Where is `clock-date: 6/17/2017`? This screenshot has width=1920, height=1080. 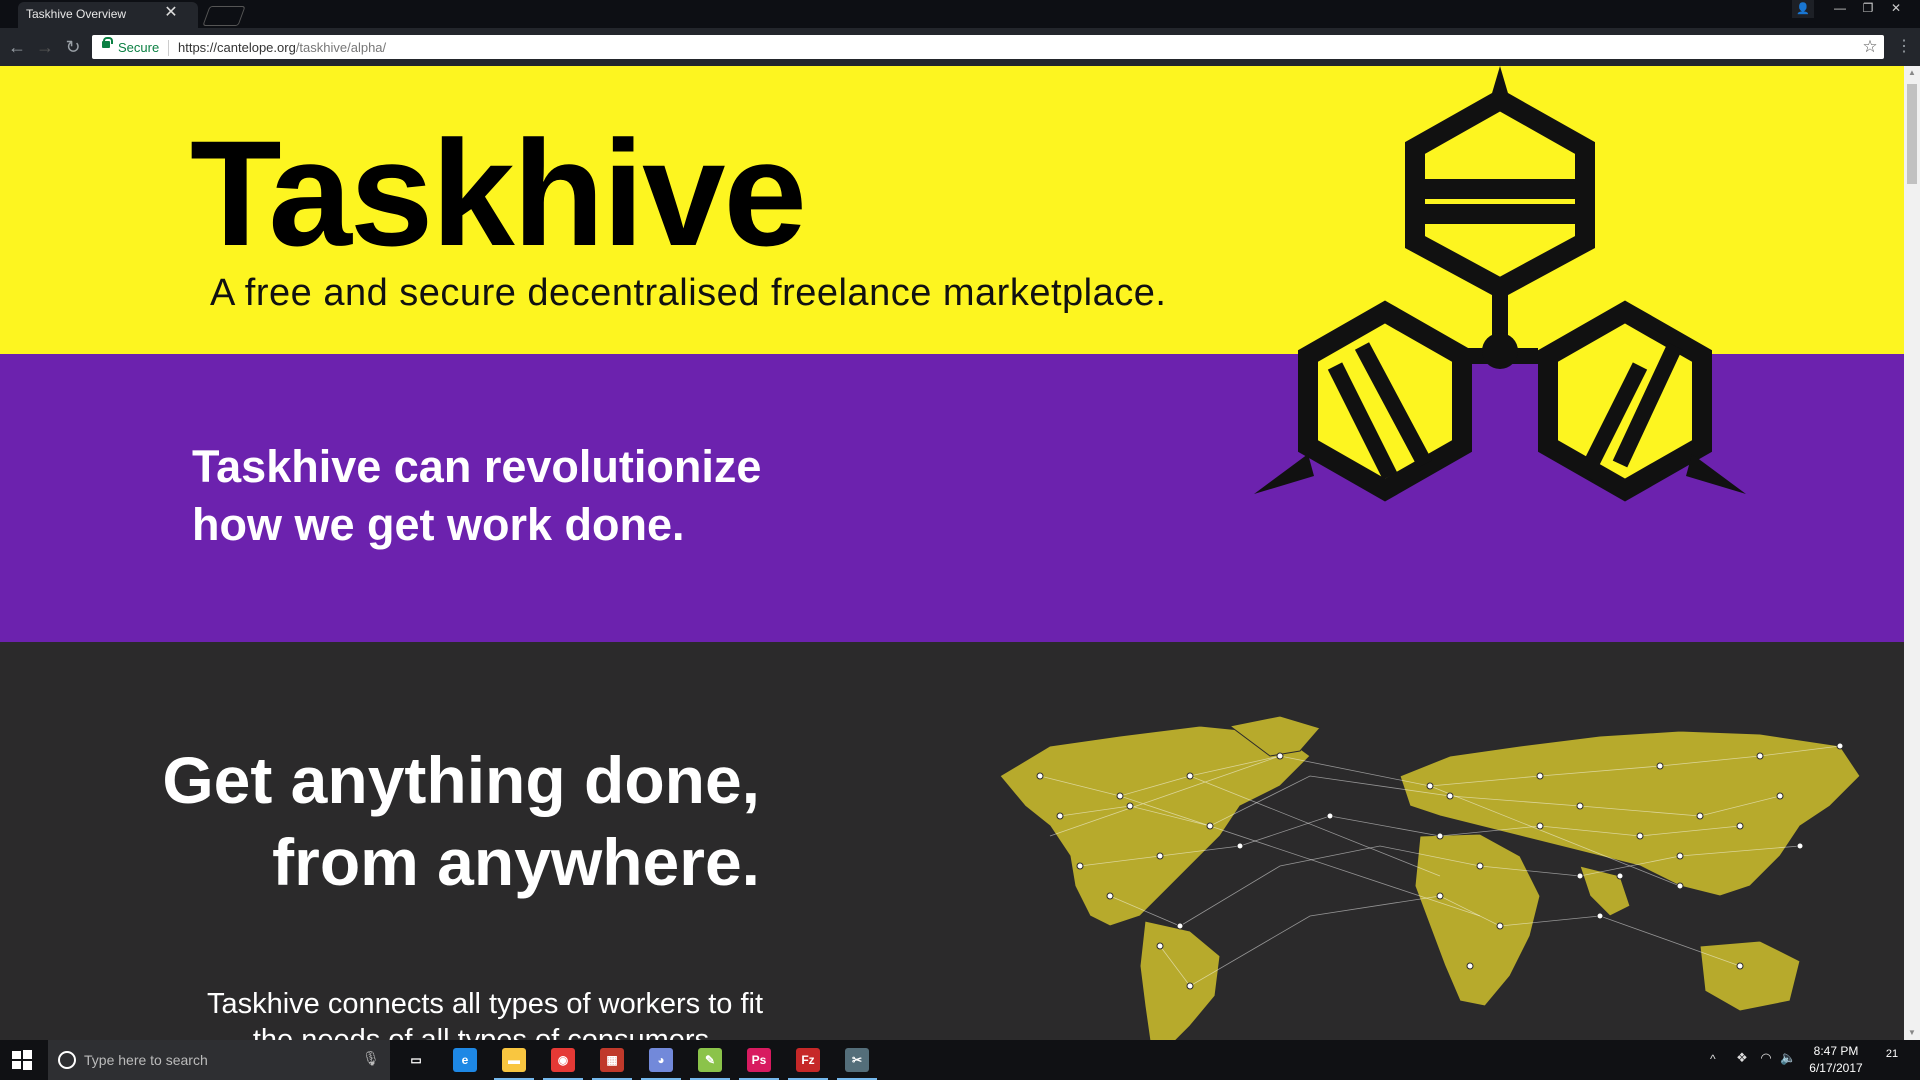 clock-date: 6/17/2017 is located at coordinates (1836, 1068).